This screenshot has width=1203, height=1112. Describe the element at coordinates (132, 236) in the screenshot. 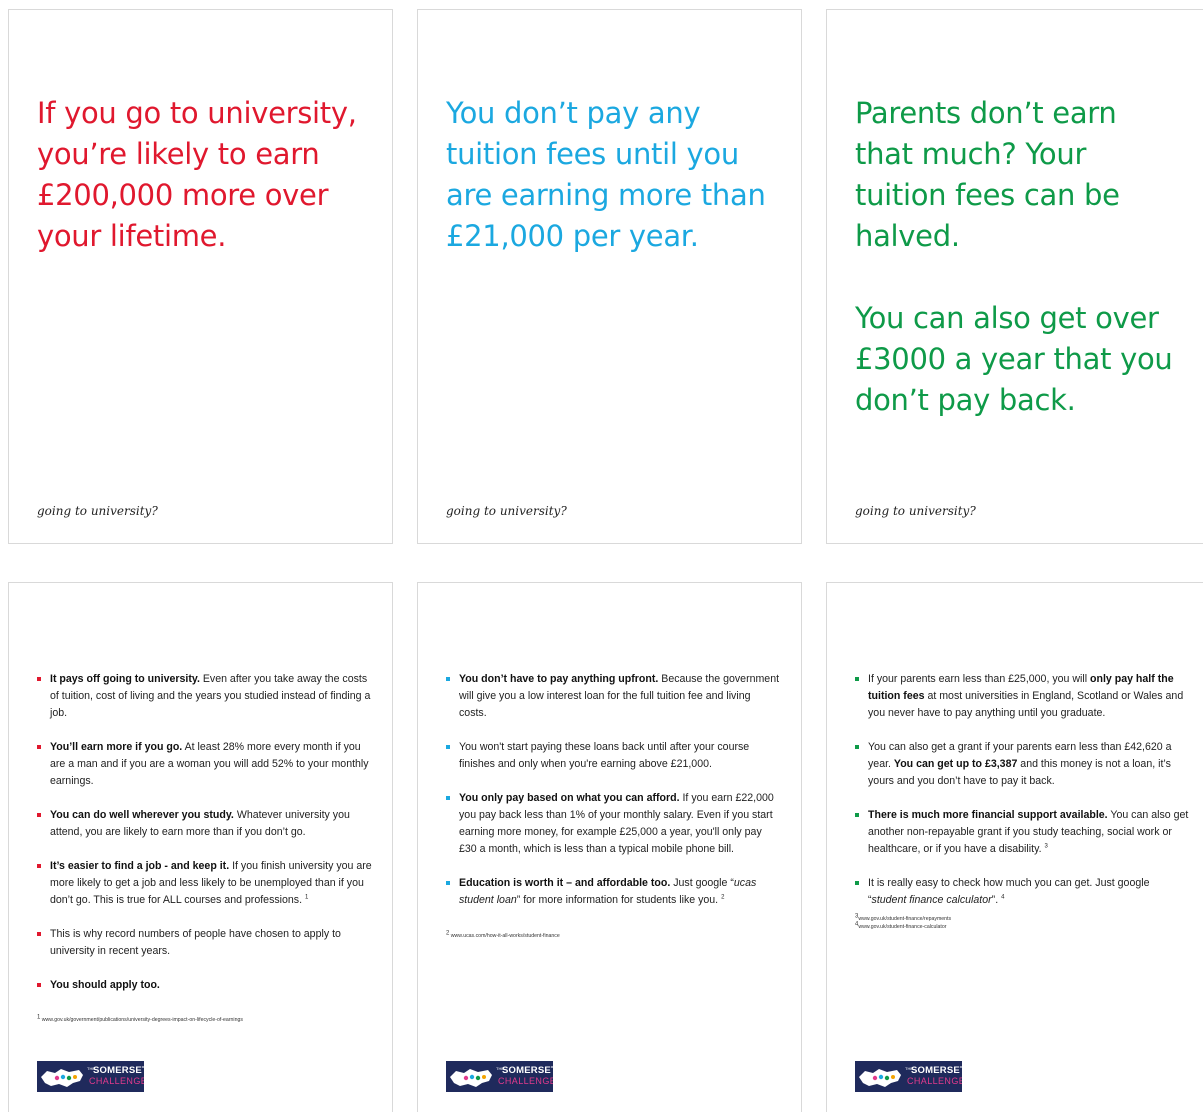

I see `headline-line: your lifetime.` at that location.